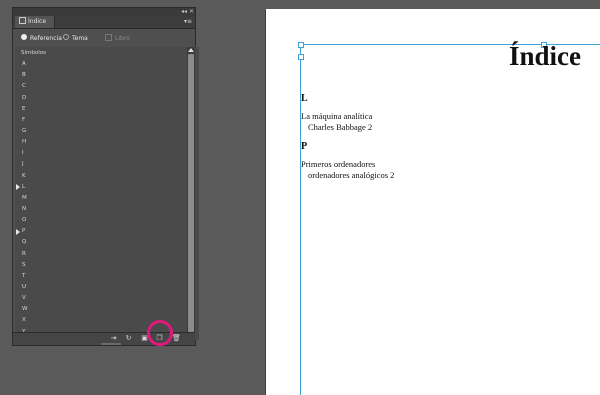  What do you see at coordinates (160, 333) in the screenshot?
I see `highlight-circle` at bounding box center [160, 333].